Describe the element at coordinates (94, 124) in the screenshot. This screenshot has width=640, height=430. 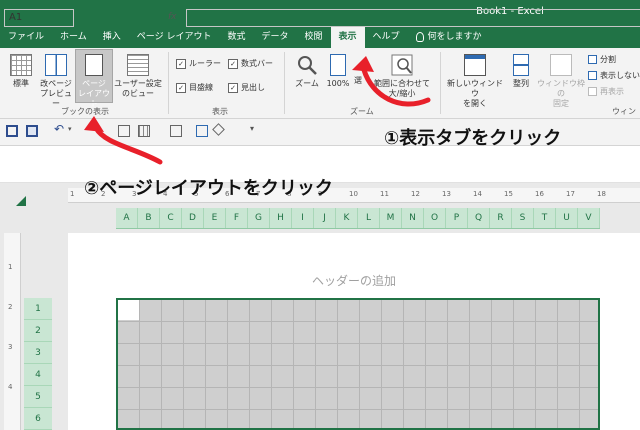
I see `arrow-head-page-layout` at that location.